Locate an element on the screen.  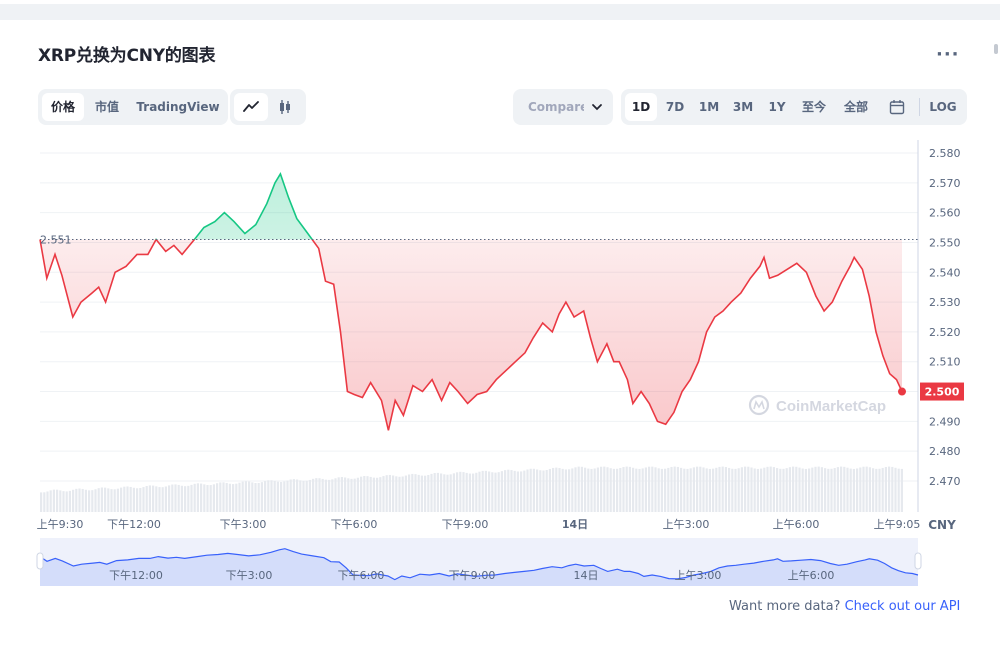
api-link: Check out our API is located at coordinates (903, 606).